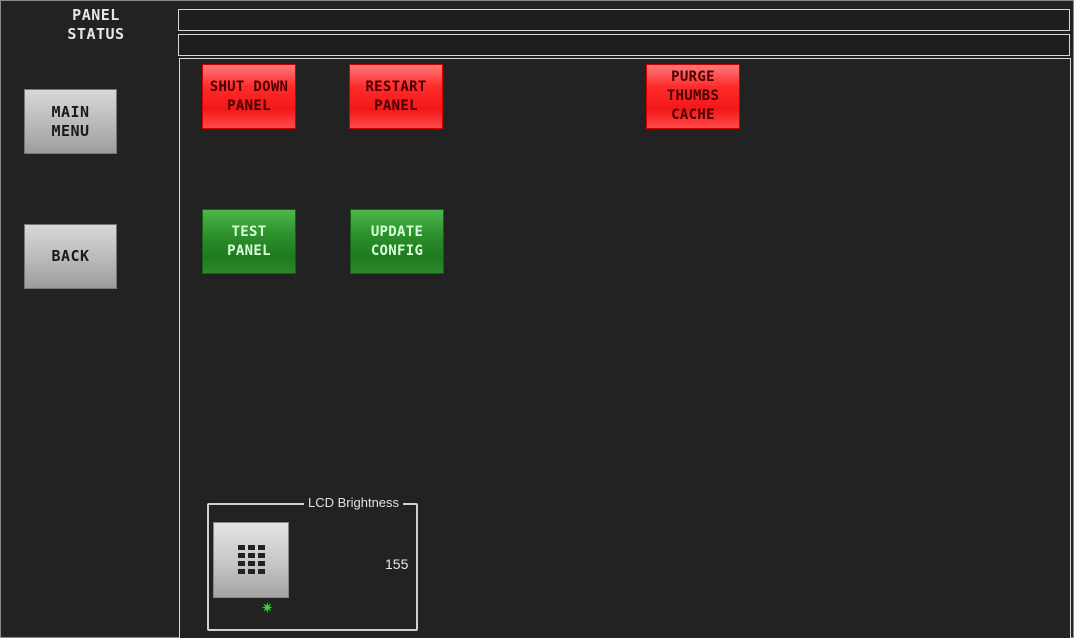  Describe the element at coordinates (267, 608) in the screenshot. I see `status-star-icon: ✷` at that location.